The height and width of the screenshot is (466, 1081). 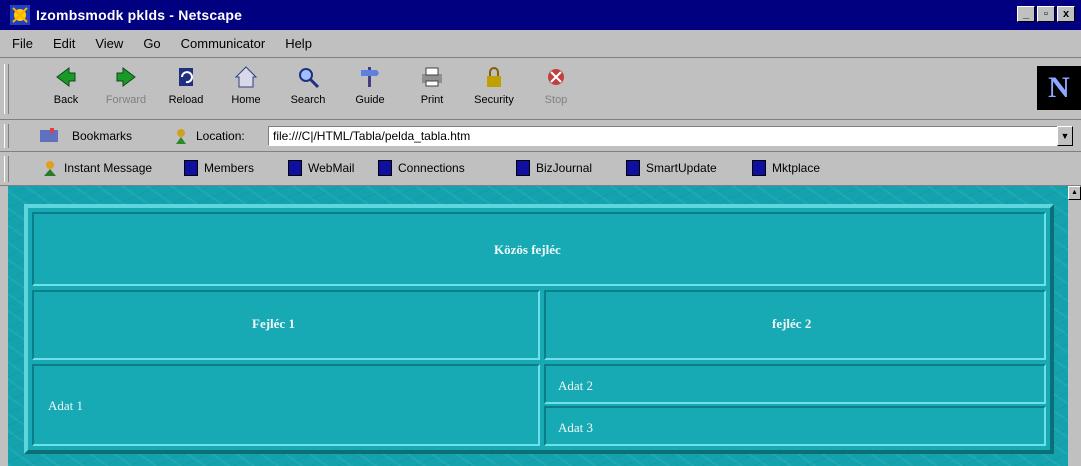 I want to click on security-icon, so click(x=494, y=77).